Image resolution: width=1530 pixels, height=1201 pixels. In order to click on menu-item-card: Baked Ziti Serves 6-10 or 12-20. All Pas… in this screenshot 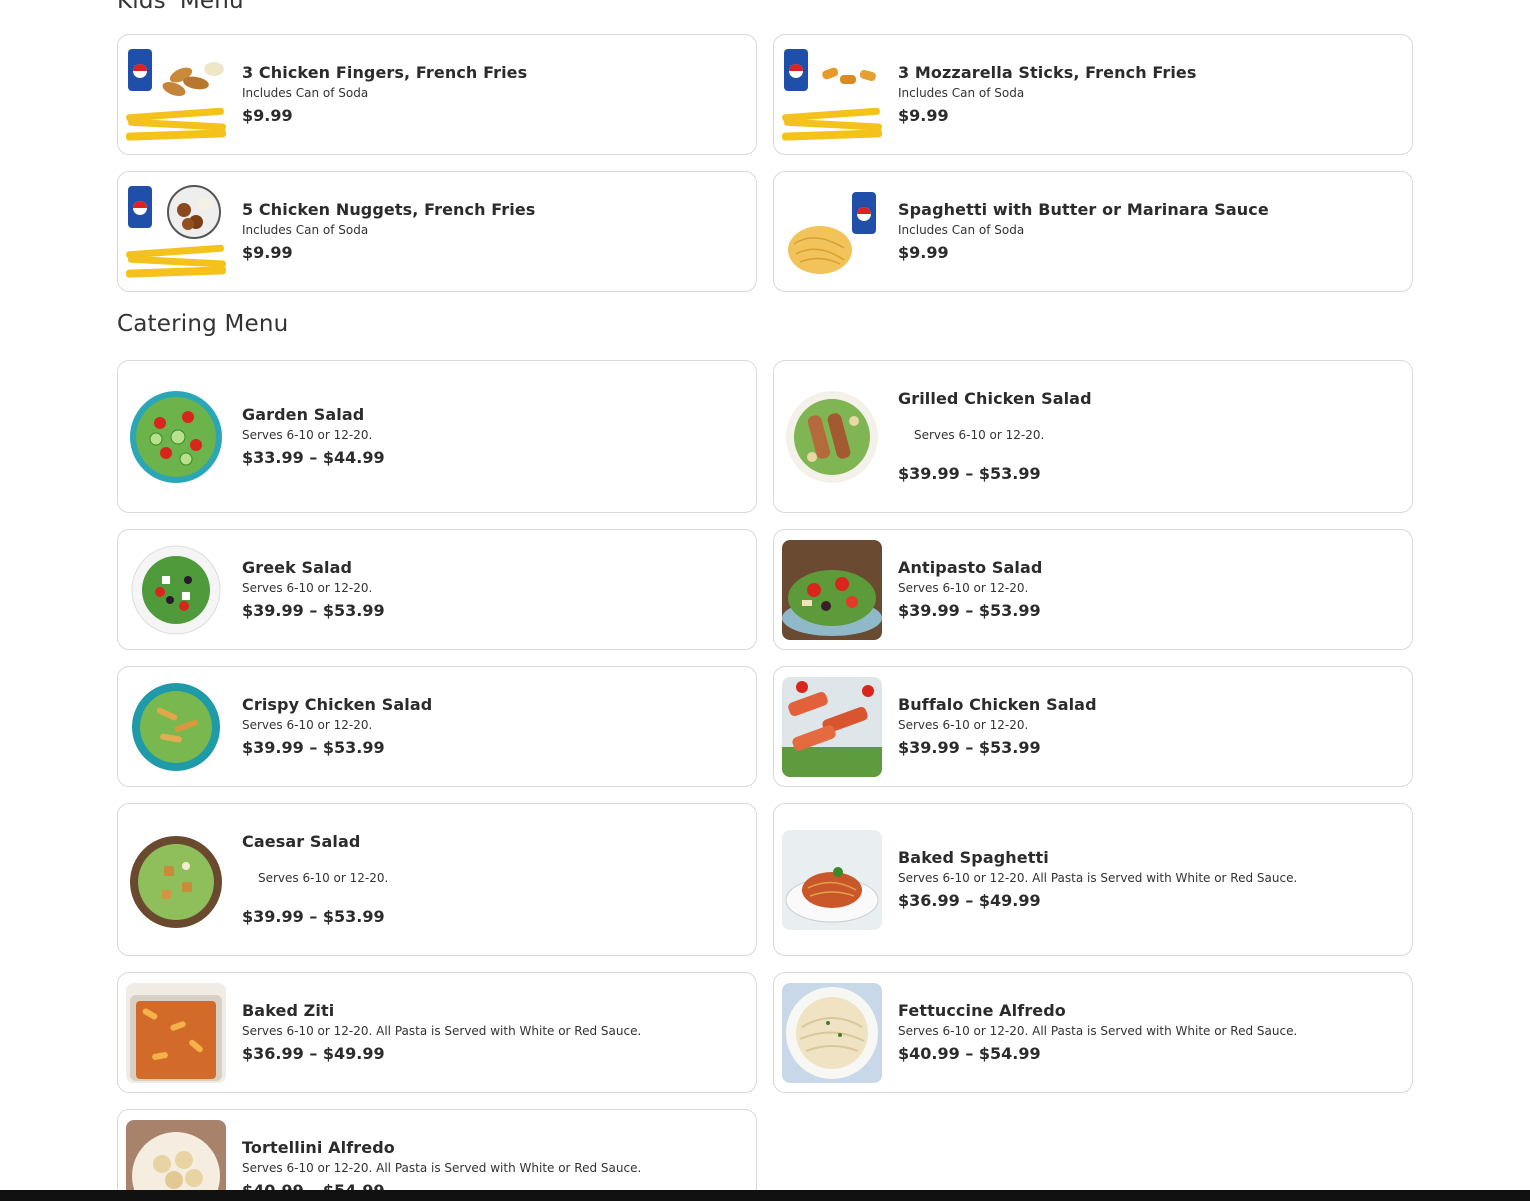, I will do `click(437, 1032)`.